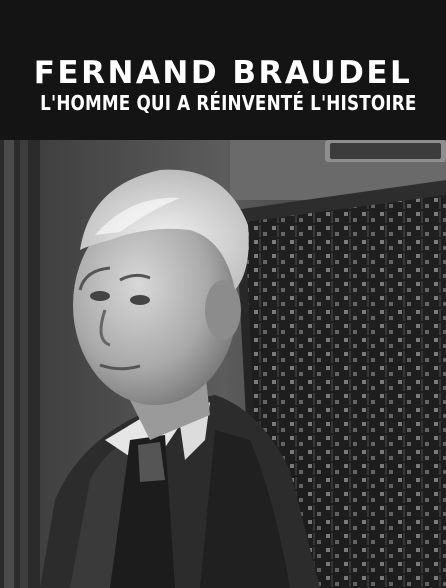 This screenshot has width=446, height=588. What do you see at coordinates (223, 73) in the screenshot?
I see `program-title: FERNAND BRAUDEL` at bounding box center [223, 73].